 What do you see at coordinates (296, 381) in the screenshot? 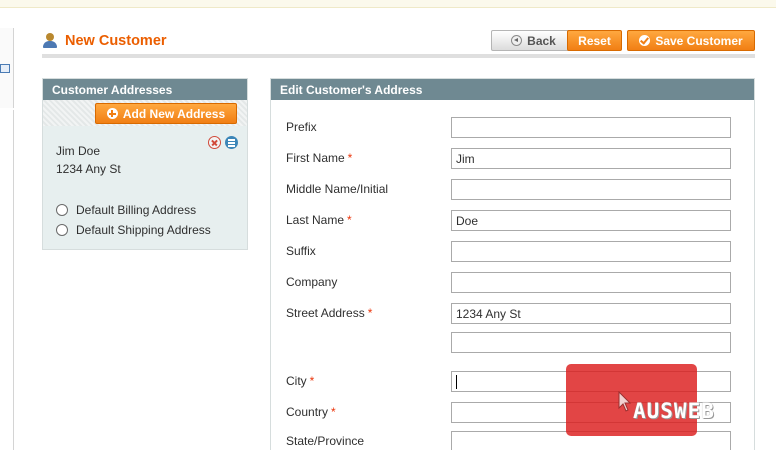
I see `city-label-text: City` at bounding box center [296, 381].